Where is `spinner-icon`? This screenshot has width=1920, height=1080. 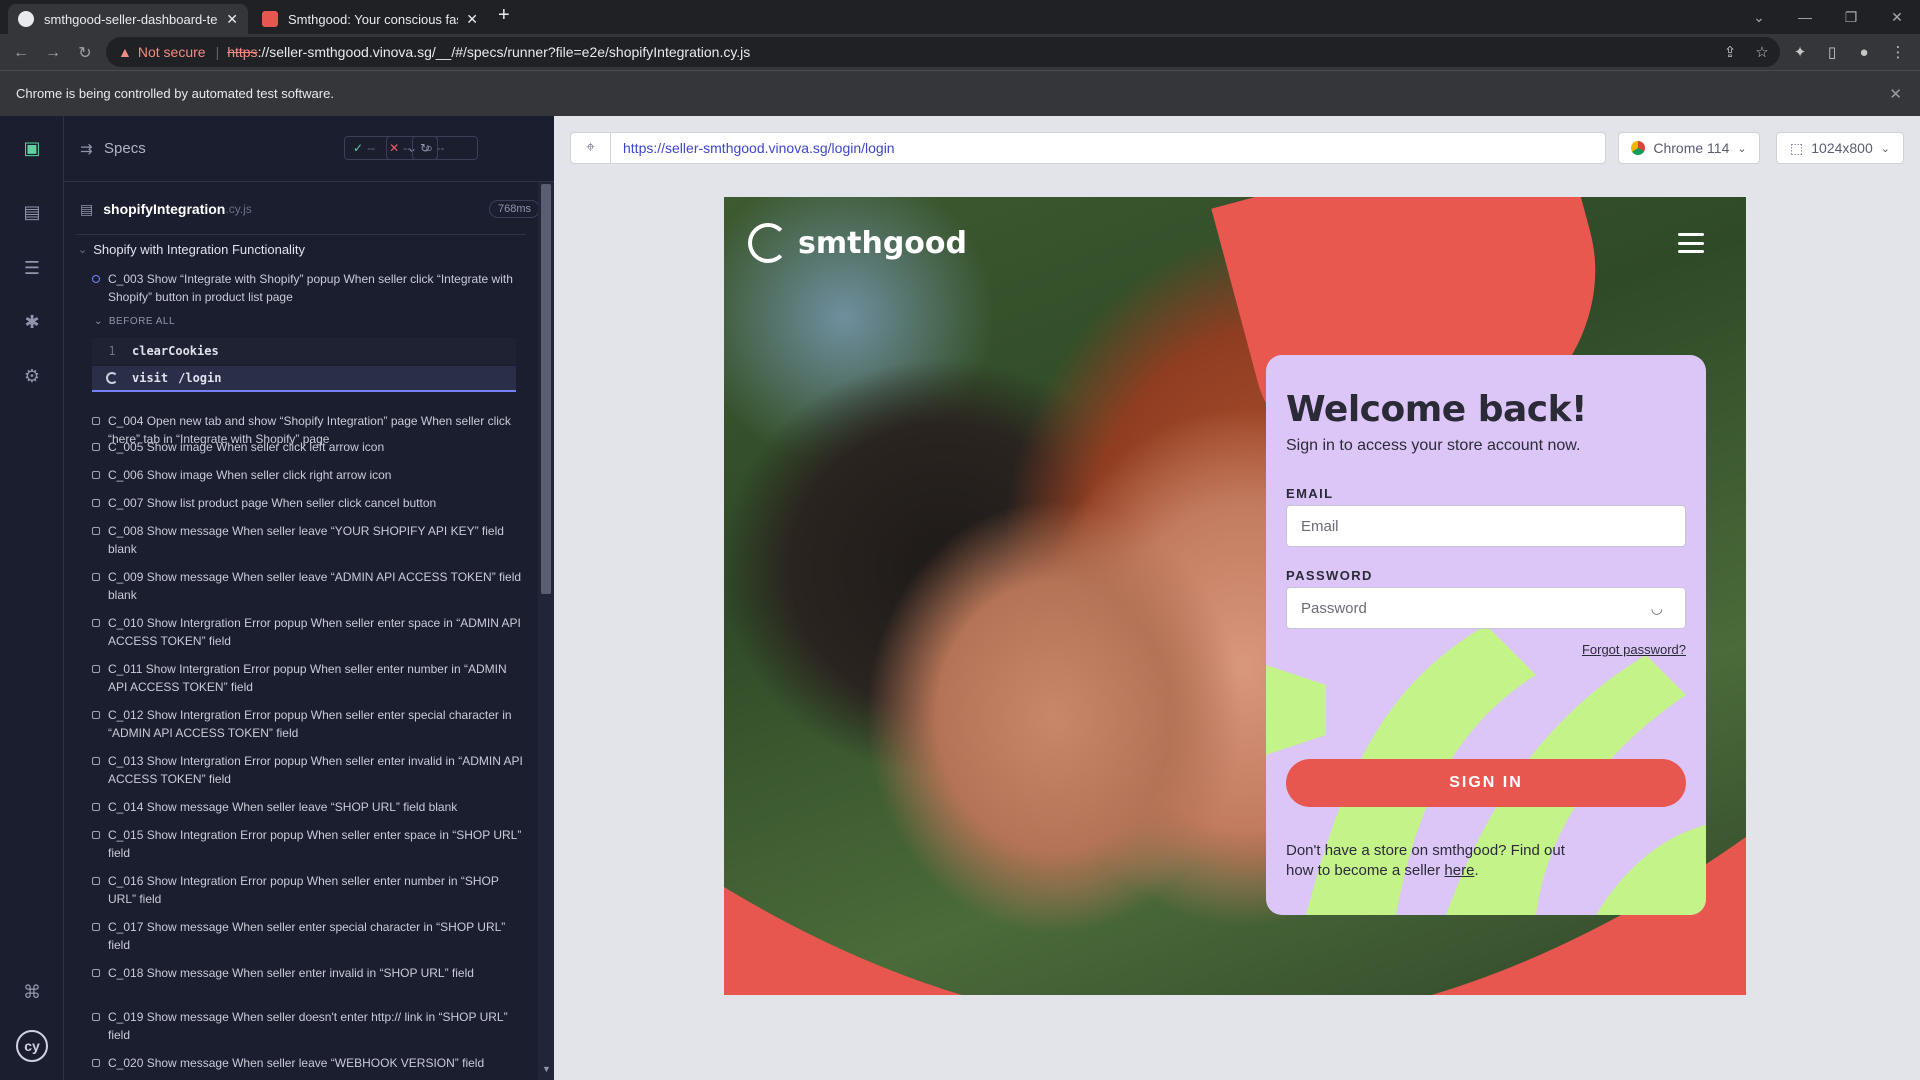
spinner-icon is located at coordinates (112, 378).